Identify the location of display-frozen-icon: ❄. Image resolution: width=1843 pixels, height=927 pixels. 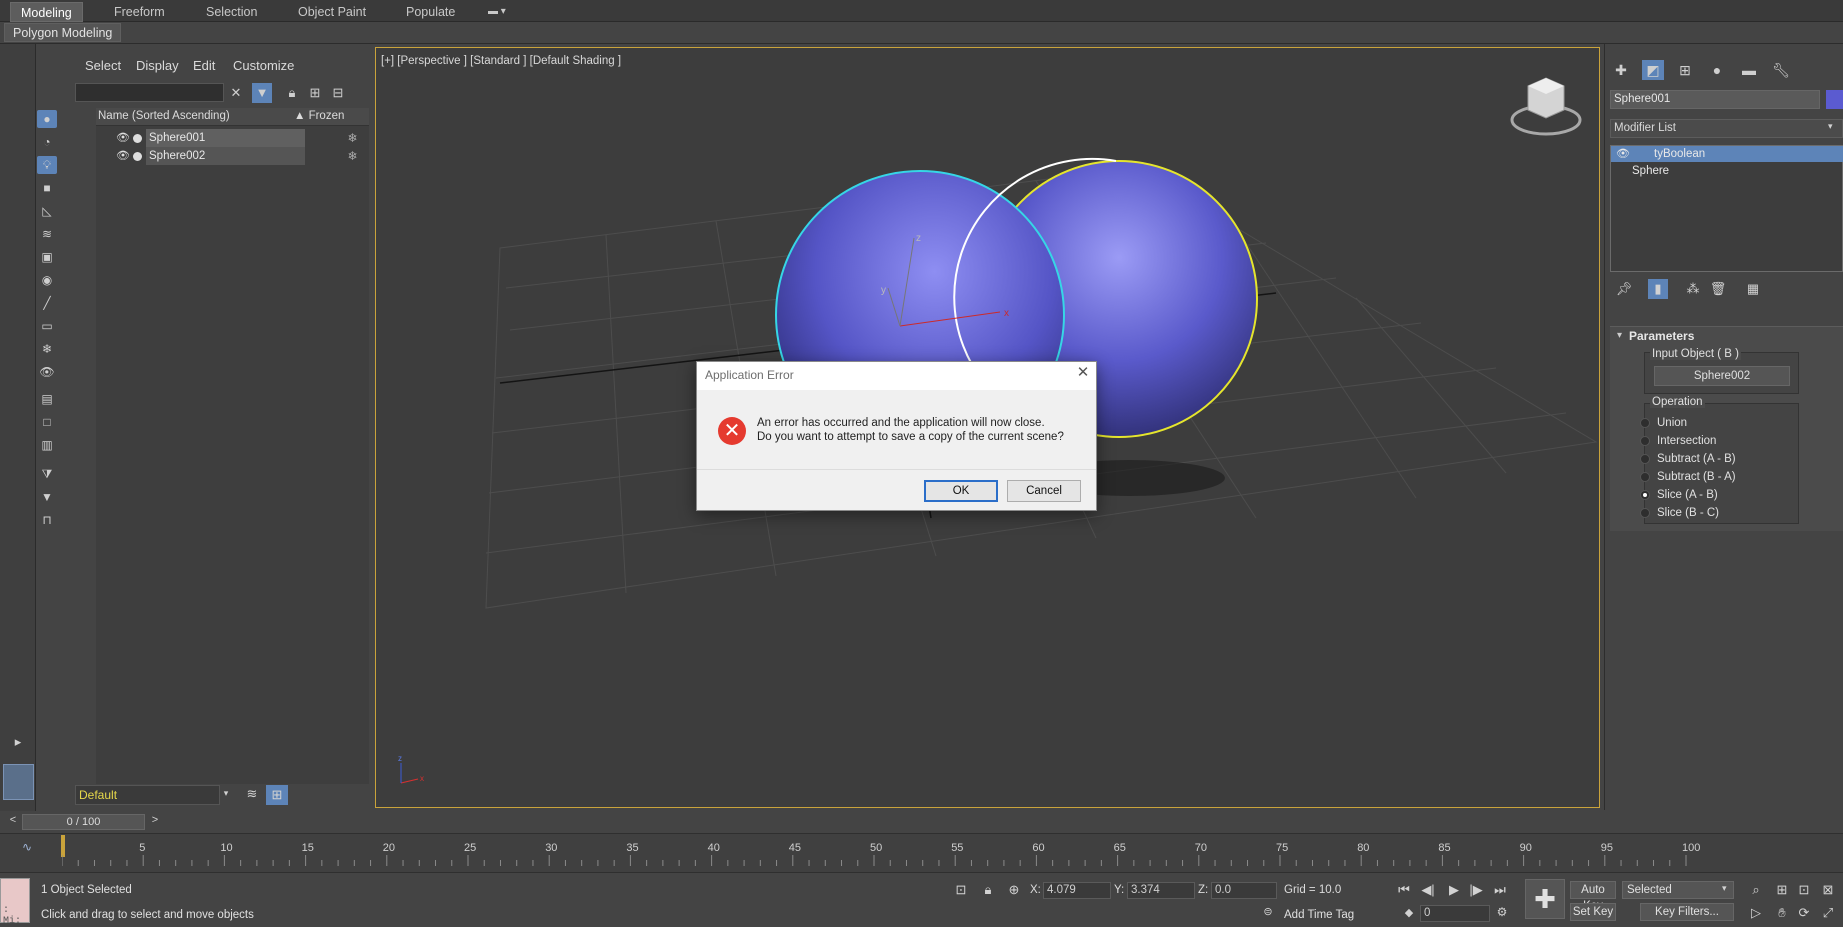
(47, 349).